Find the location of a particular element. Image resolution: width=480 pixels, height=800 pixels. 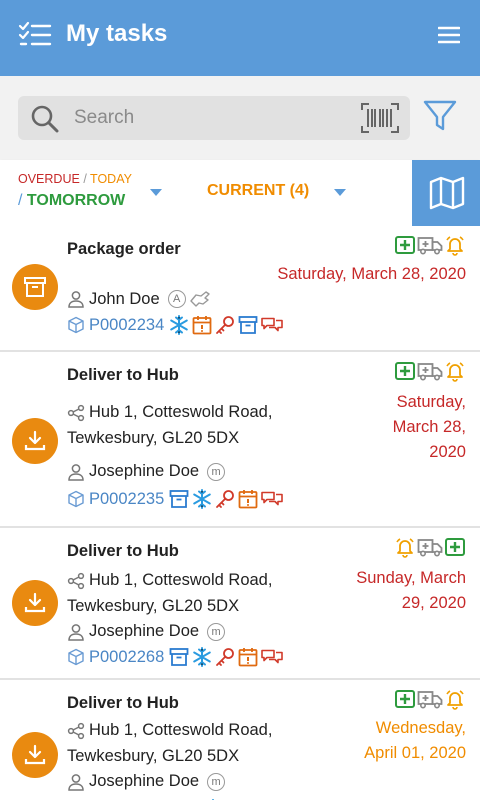

handshake-icon is located at coordinates (200, 299).